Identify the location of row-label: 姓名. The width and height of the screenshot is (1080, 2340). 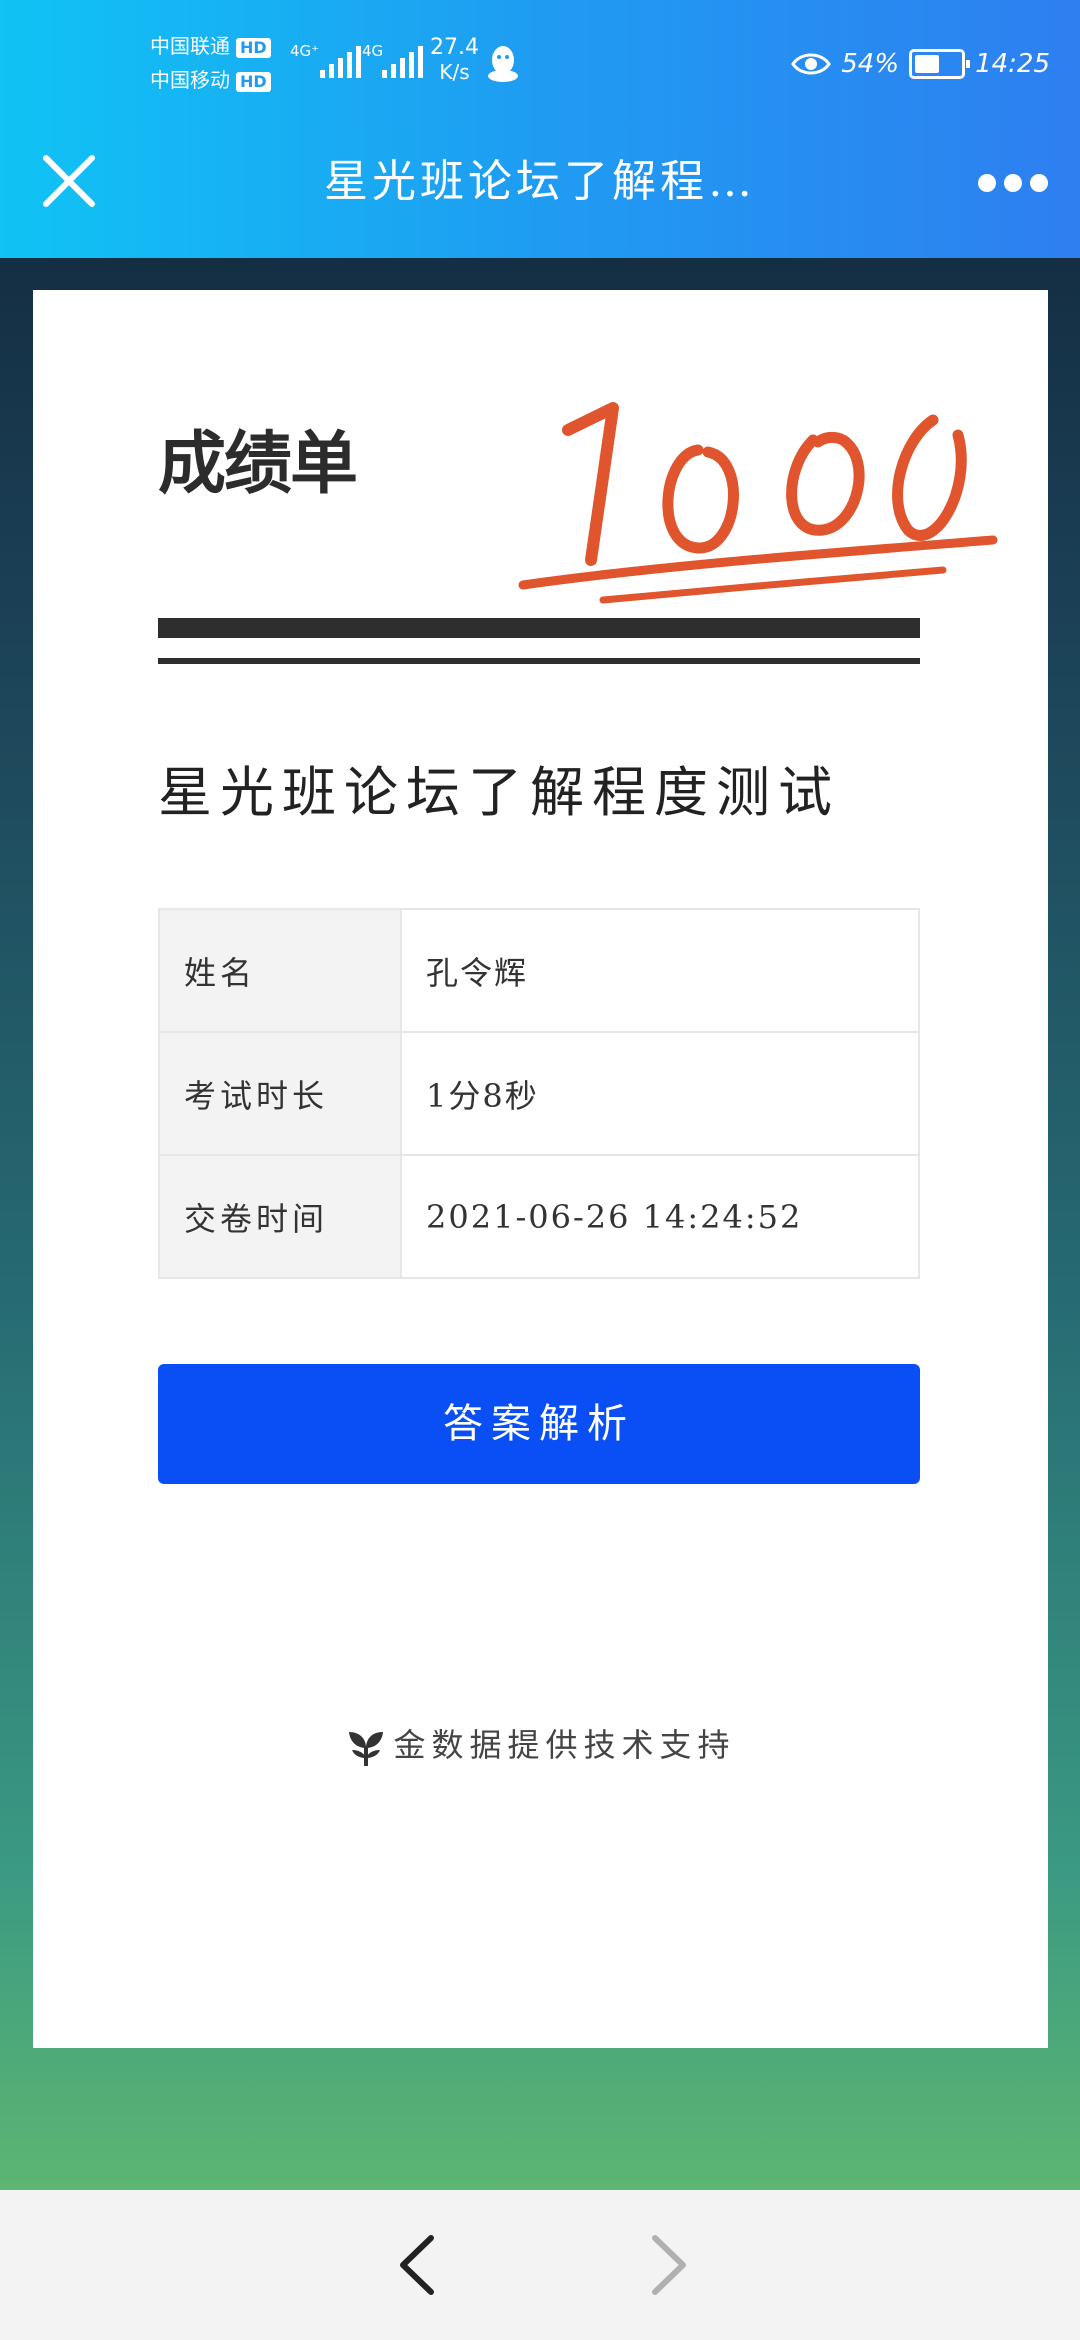
(280, 970).